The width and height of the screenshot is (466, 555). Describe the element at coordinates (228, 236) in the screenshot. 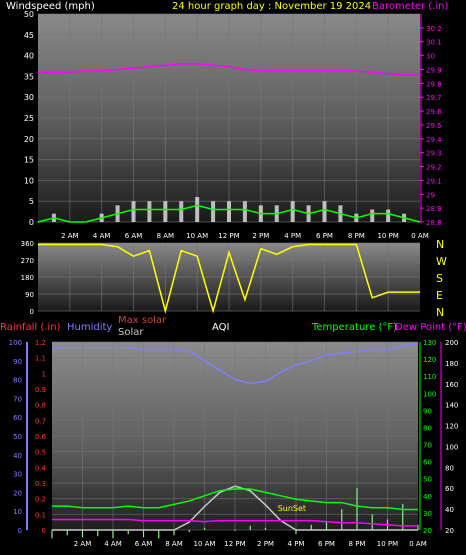

I see `time-label-top: 12 PM` at that location.